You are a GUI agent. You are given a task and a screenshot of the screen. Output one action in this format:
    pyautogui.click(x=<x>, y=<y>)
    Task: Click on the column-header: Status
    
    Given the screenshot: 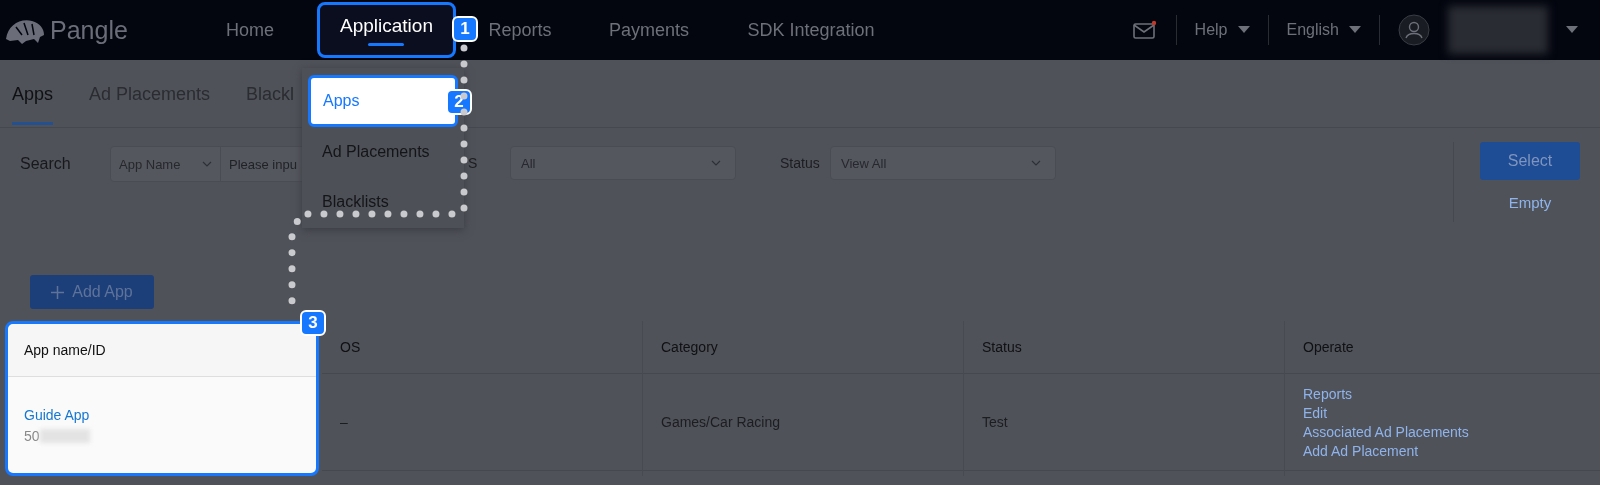 What is the action you would take?
    pyautogui.click(x=1124, y=347)
    